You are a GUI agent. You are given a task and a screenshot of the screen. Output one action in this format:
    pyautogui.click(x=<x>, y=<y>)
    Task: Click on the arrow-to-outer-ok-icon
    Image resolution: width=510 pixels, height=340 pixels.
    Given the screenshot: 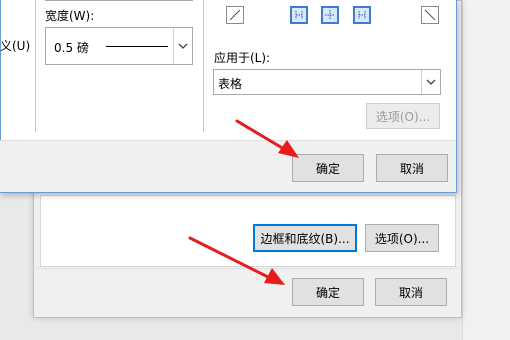 What is the action you would take?
    pyautogui.click(x=236, y=260)
    